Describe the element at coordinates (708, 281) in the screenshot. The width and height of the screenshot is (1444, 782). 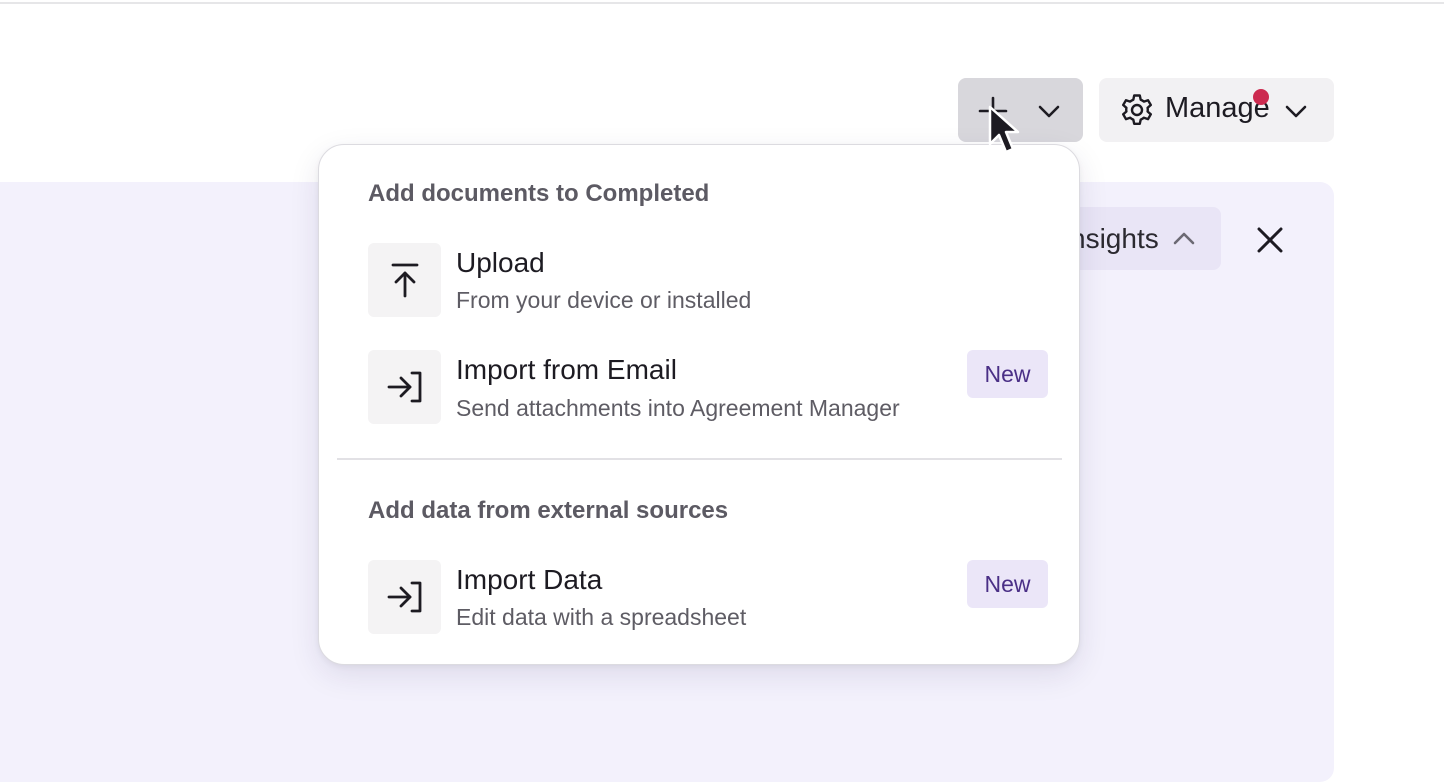
I see `menu-item-upload: Upload From your device or installed` at that location.